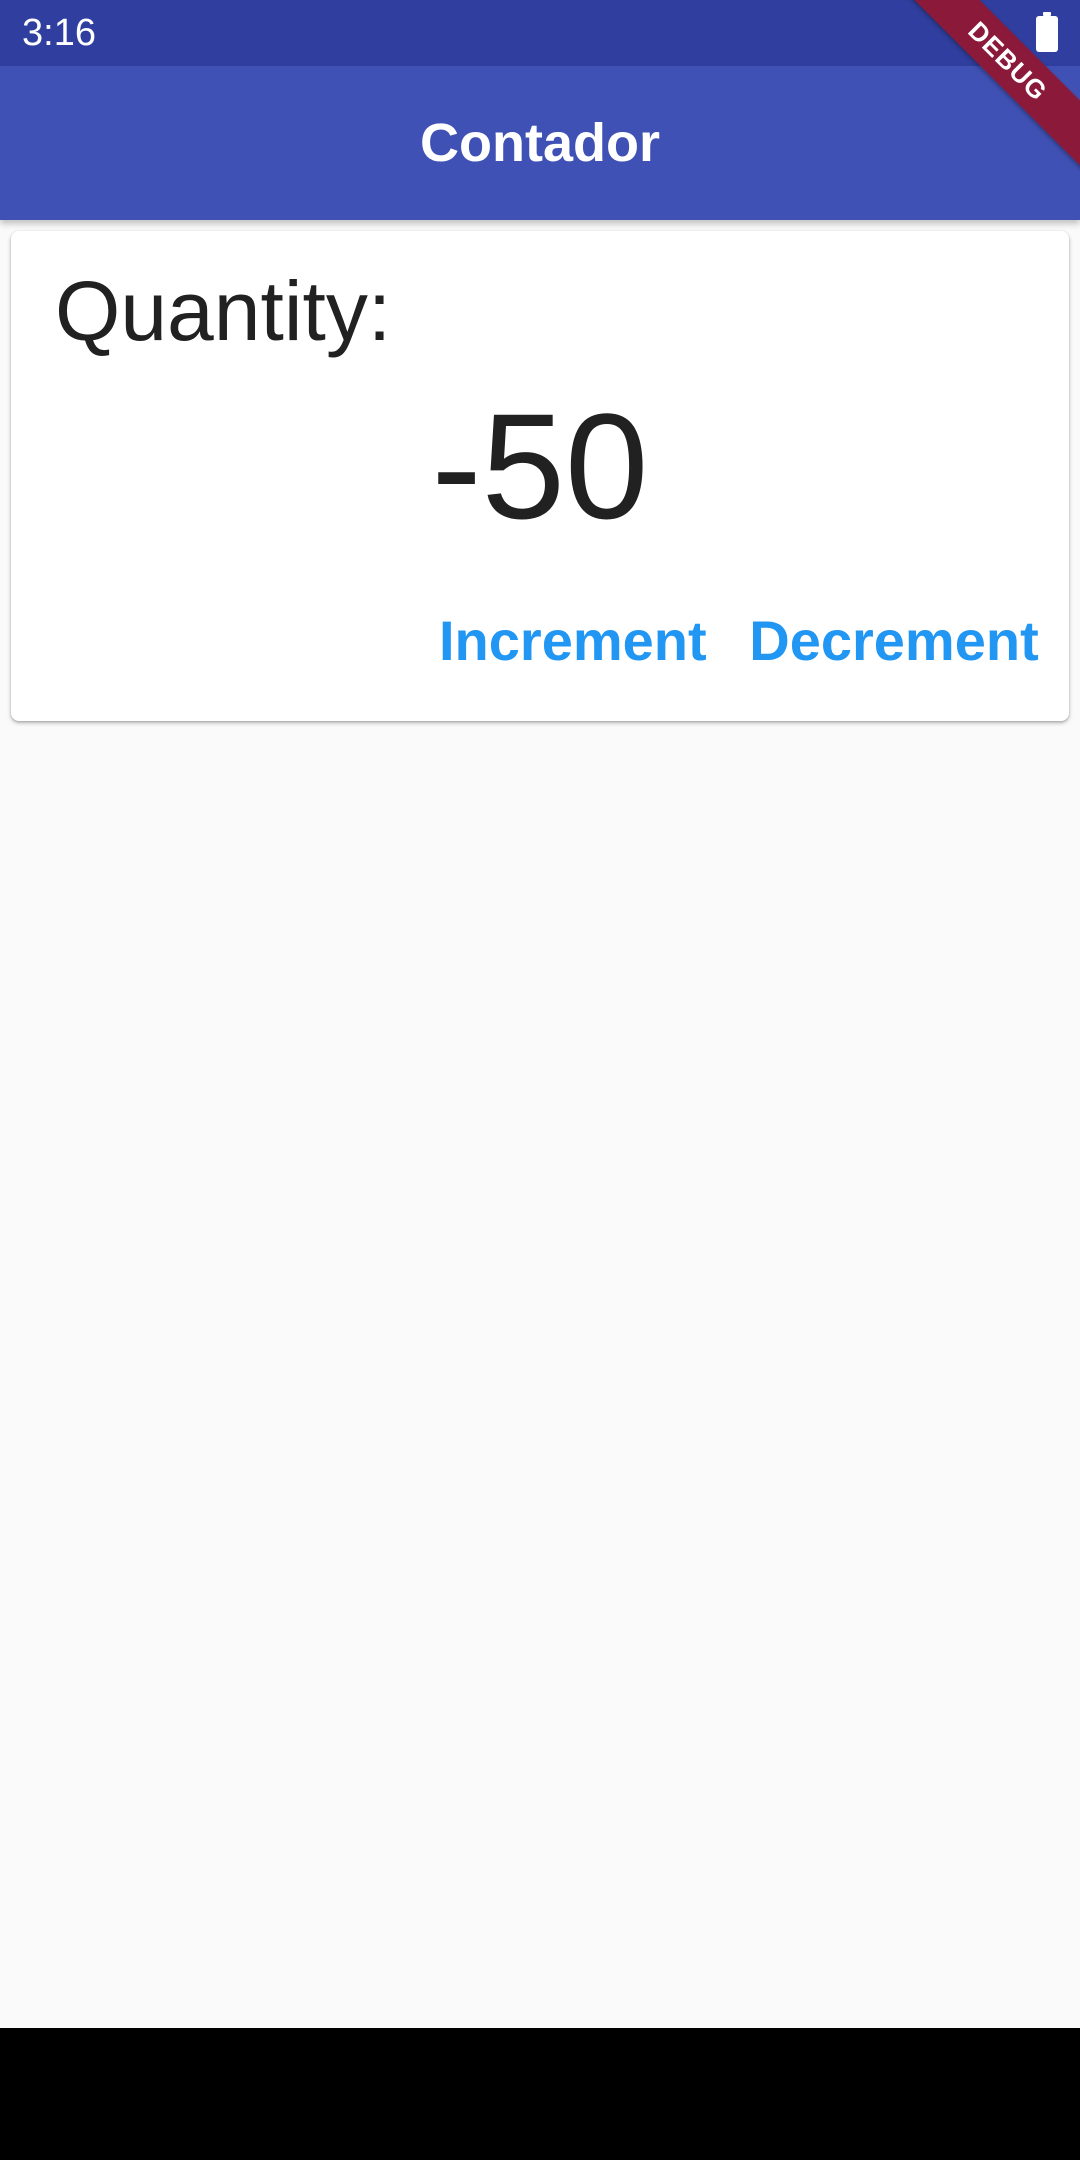 The image size is (1080, 2160). Describe the element at coordinates (540, 33) in the screenshot. I see `status-bar: 3:16` at that location.